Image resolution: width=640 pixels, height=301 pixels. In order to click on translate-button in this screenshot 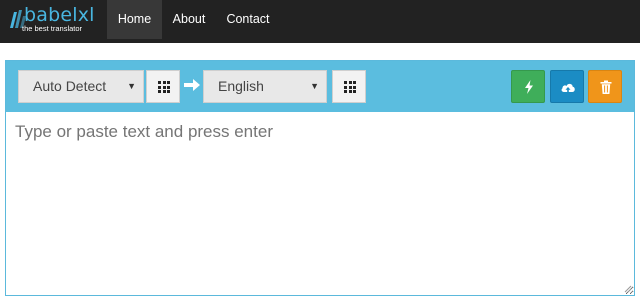, I will do `click(528, 86)`.